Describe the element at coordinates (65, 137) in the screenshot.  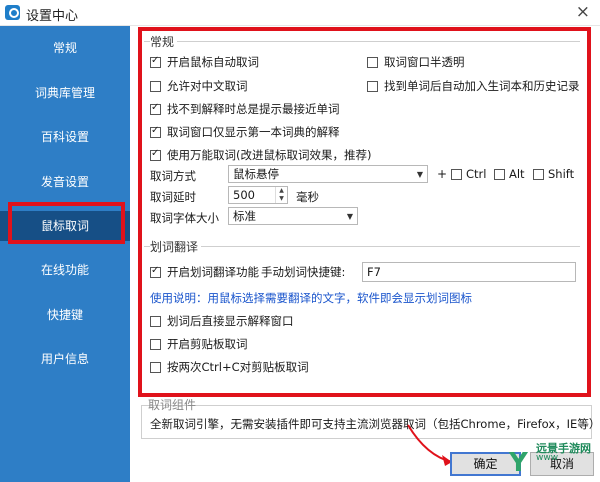
I see `sidebar-item-encyclopedia: 百科设置` at that location.